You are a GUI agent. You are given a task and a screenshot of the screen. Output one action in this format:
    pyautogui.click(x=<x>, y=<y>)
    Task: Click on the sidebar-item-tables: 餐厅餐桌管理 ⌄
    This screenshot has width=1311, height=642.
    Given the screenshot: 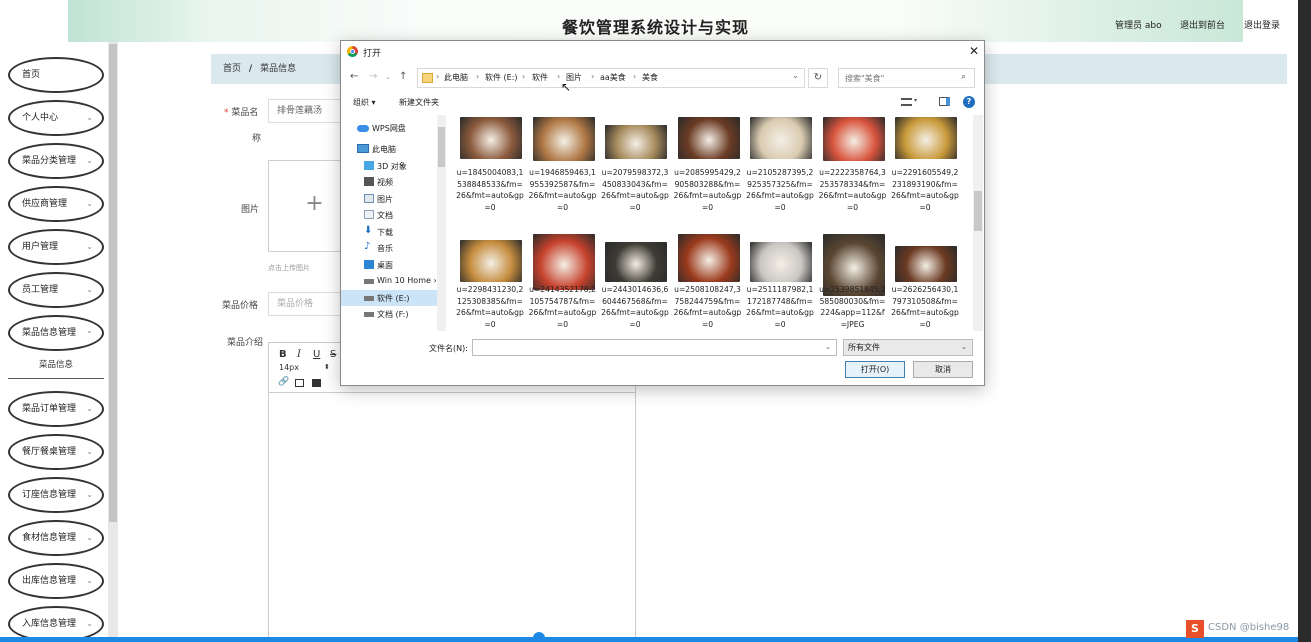 What is the action you would take?
    pyautogui.click(x=56, y=452)
    